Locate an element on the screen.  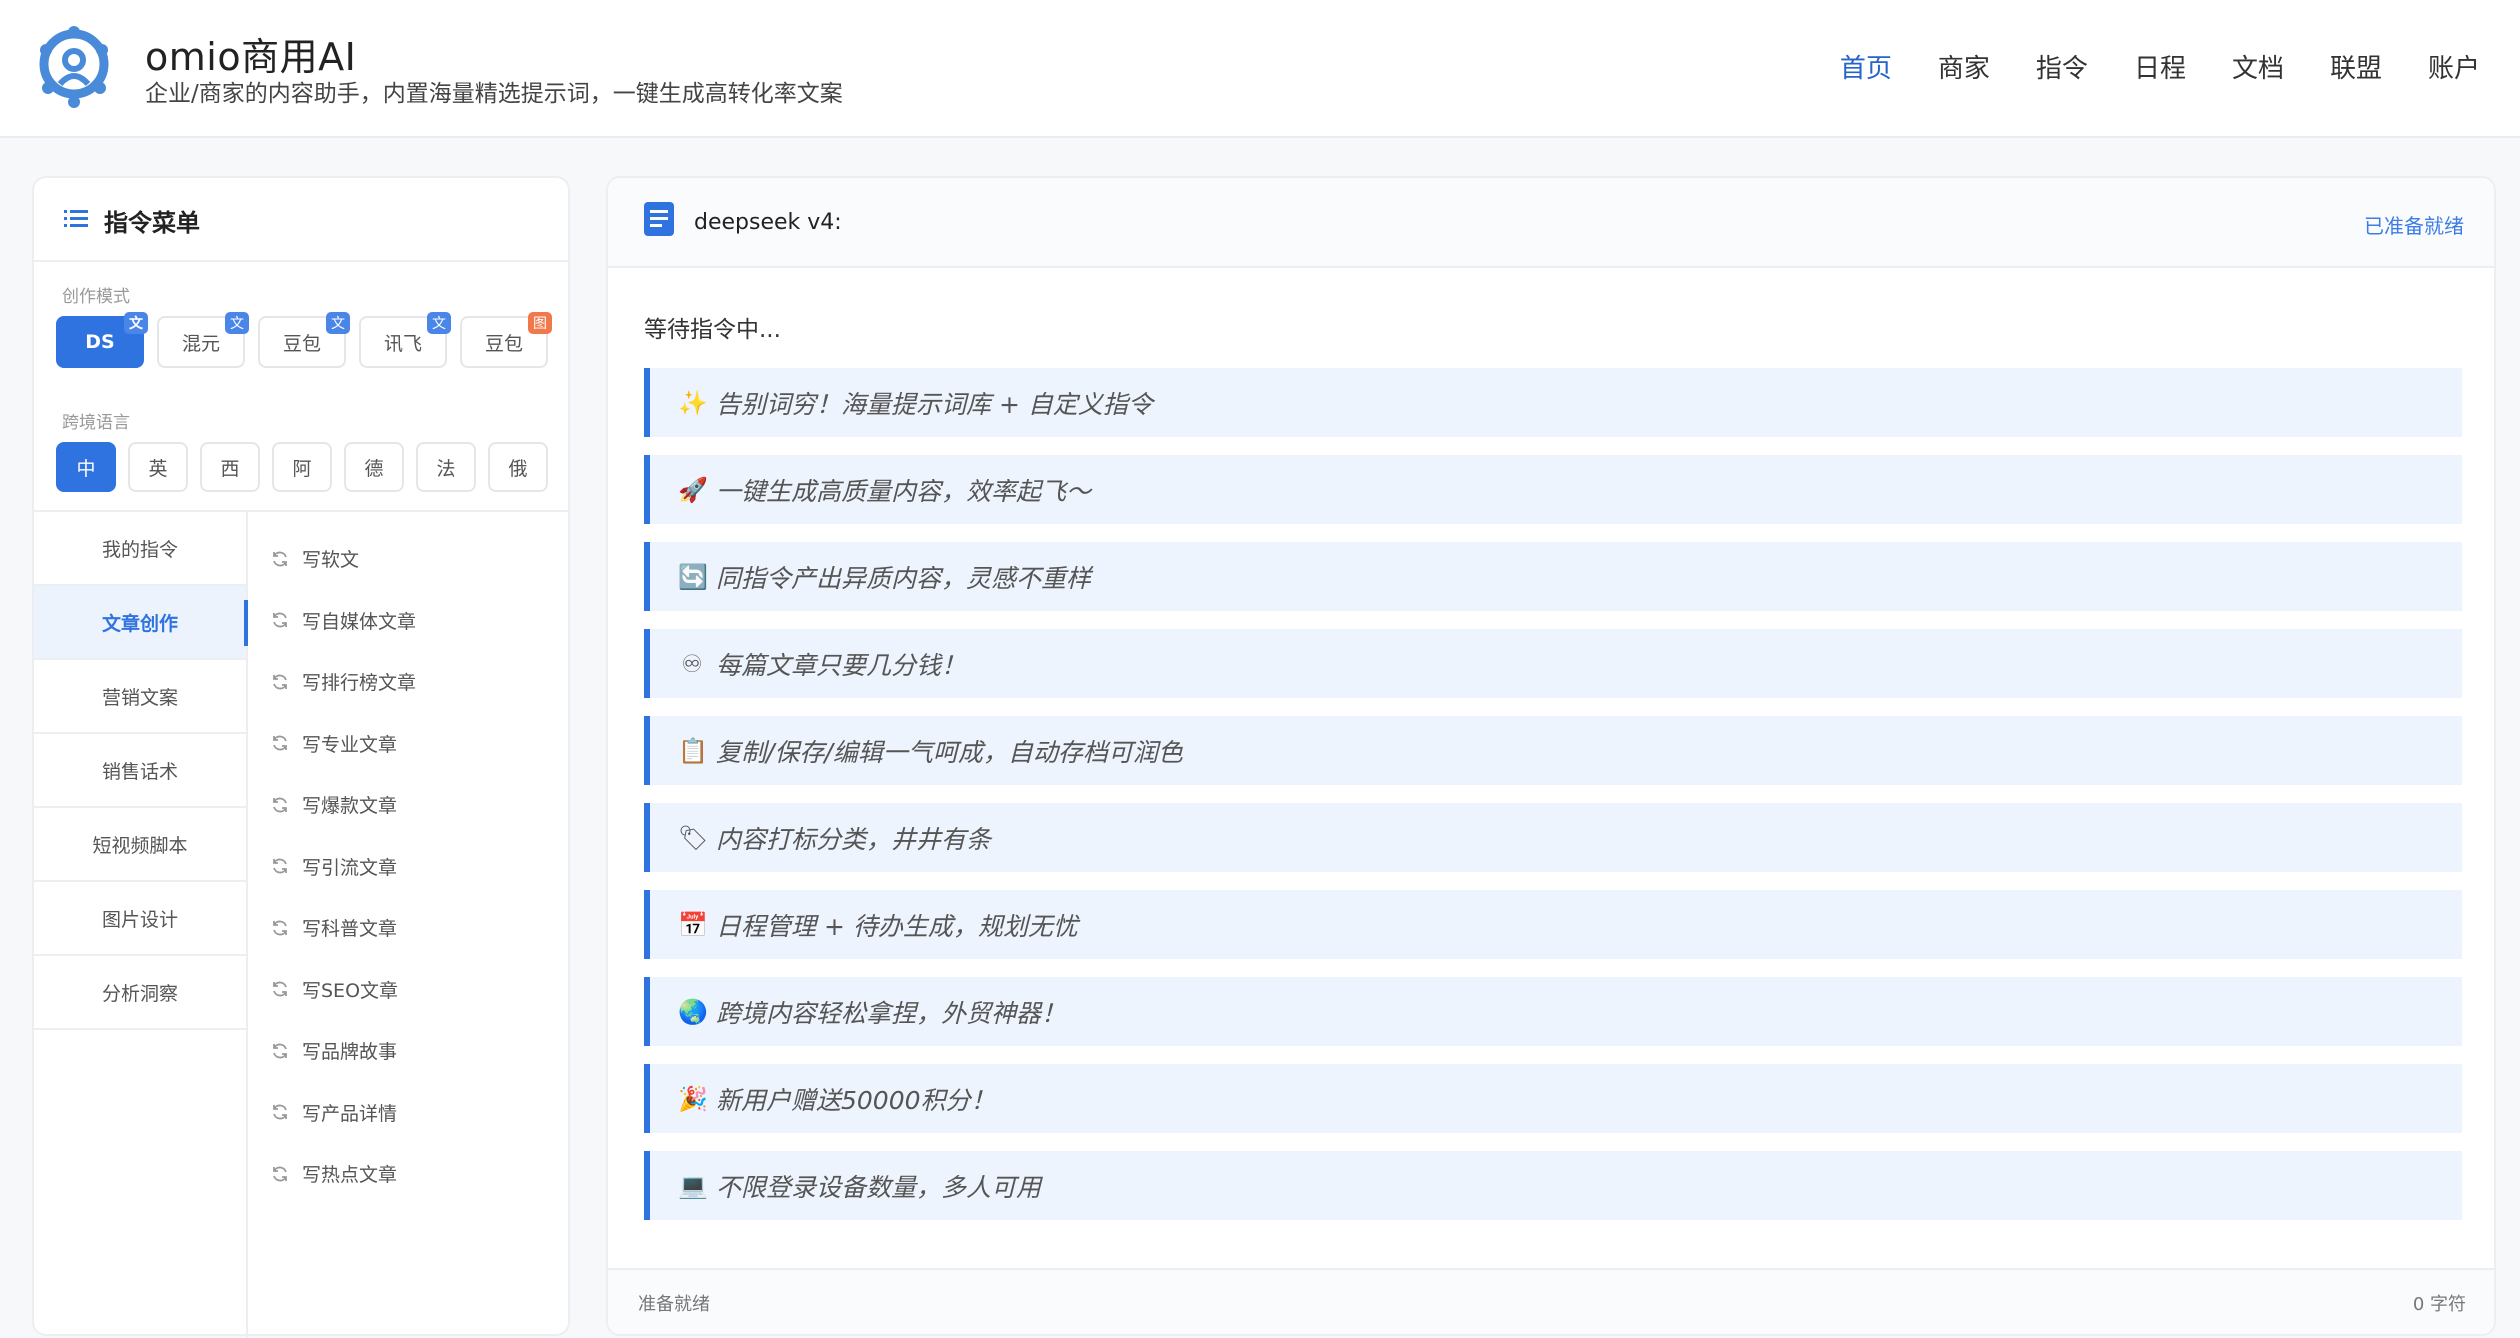
lang-en-button: 英 is located at coordinates (158, 467).